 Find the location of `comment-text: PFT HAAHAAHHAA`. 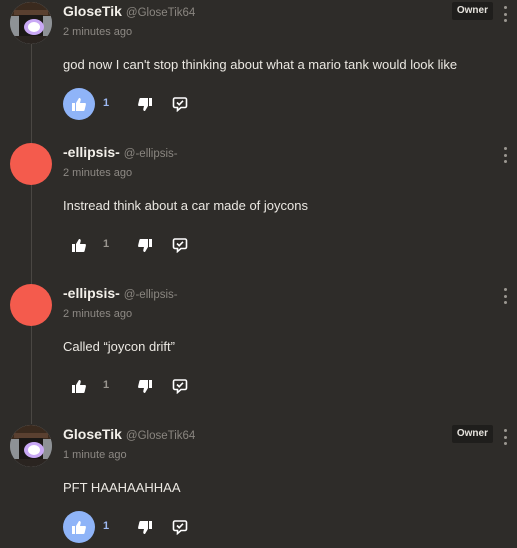

comment-text: PFT HAAHAAHHAA is located at coordinates (122, 487).